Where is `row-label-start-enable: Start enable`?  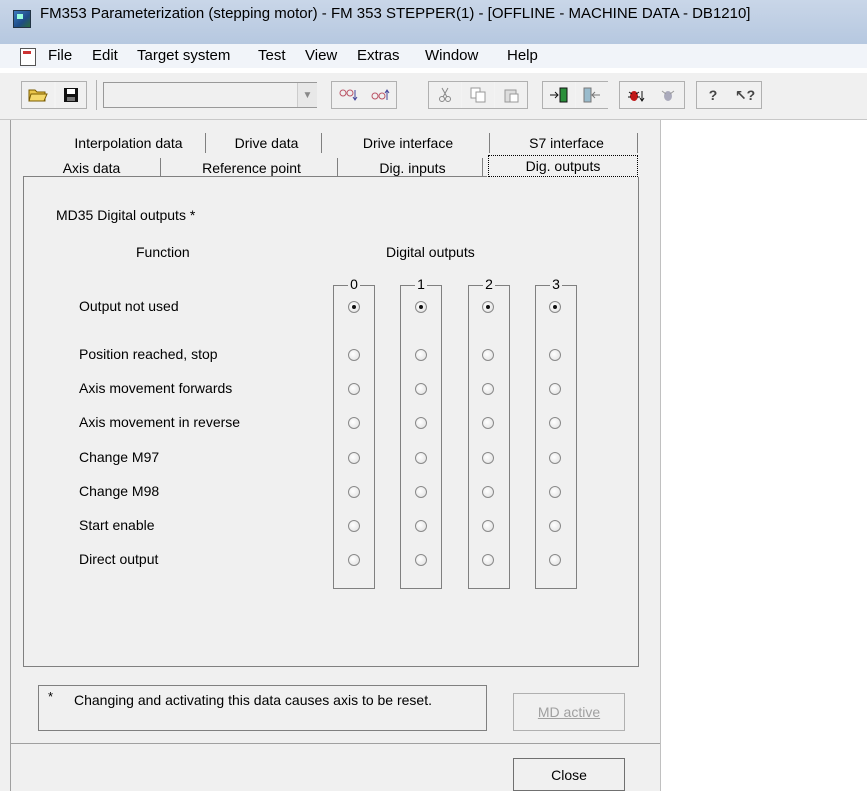
row-label-start-enable: Start enable is located at coordinates (117, 525).